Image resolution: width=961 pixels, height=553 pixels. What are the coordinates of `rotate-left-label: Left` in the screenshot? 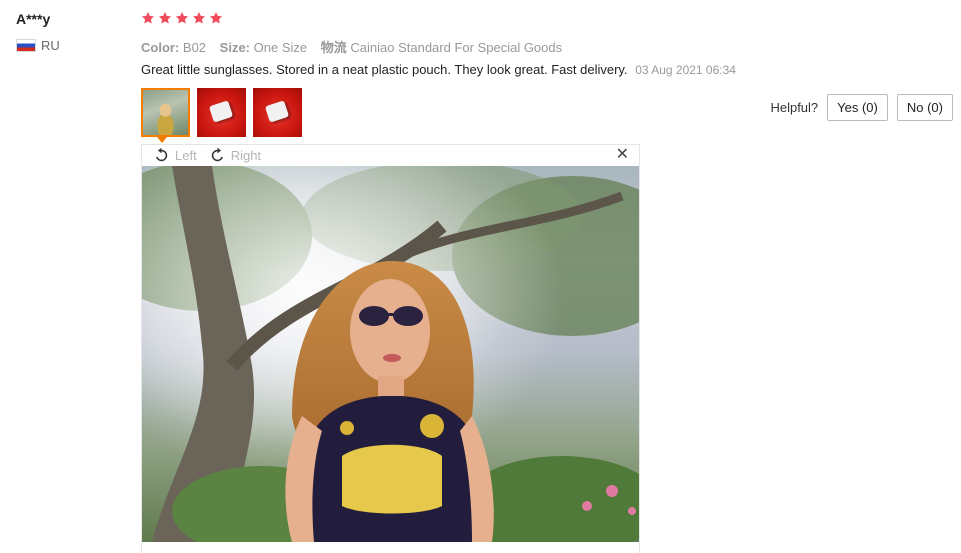 It's located at (186, 155).